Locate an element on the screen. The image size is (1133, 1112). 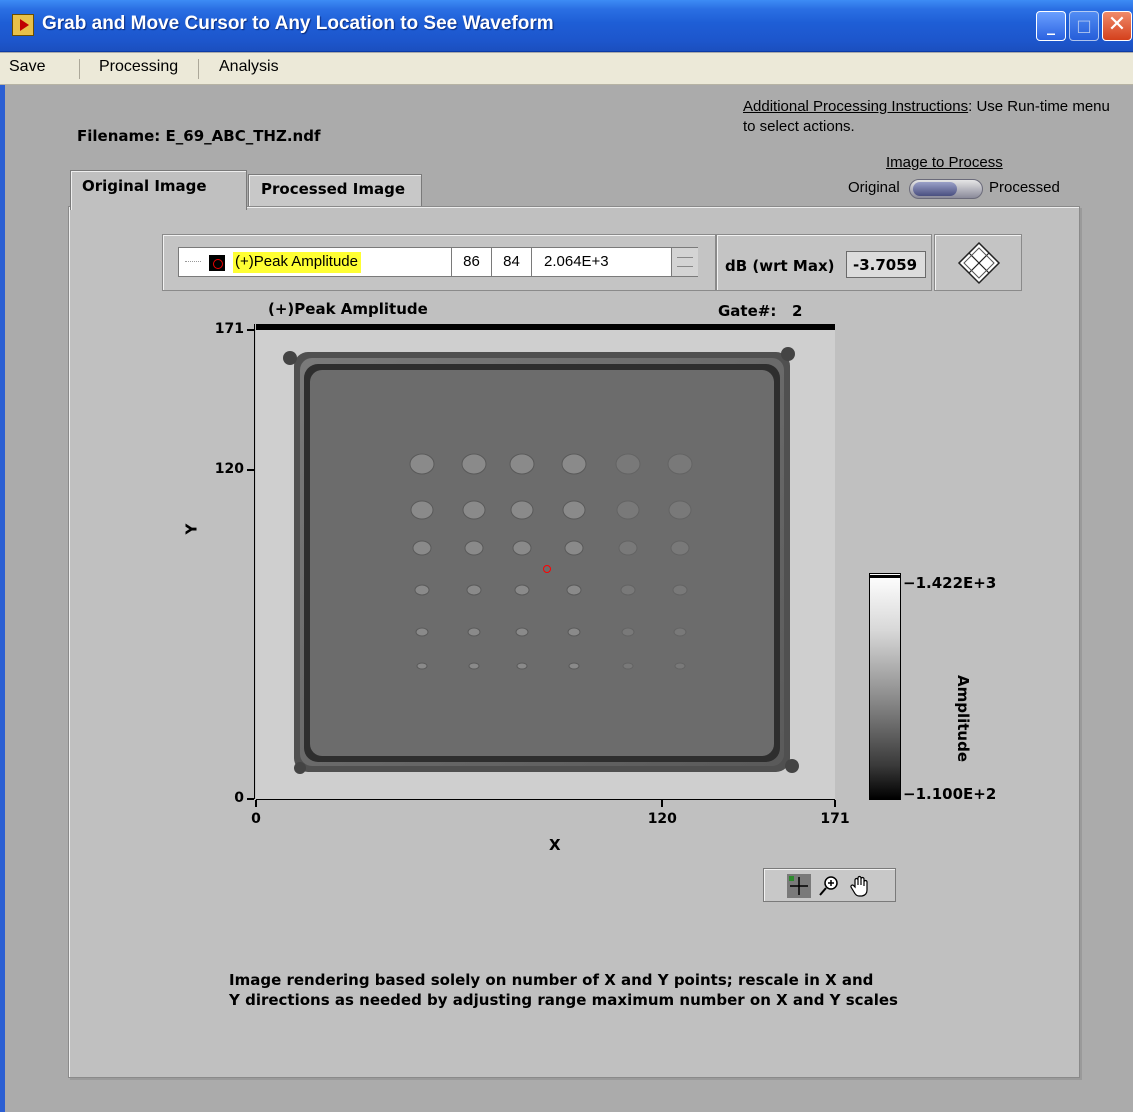
colorbar-max-label: −1.422E+3 is located at coordinates (949, 583).